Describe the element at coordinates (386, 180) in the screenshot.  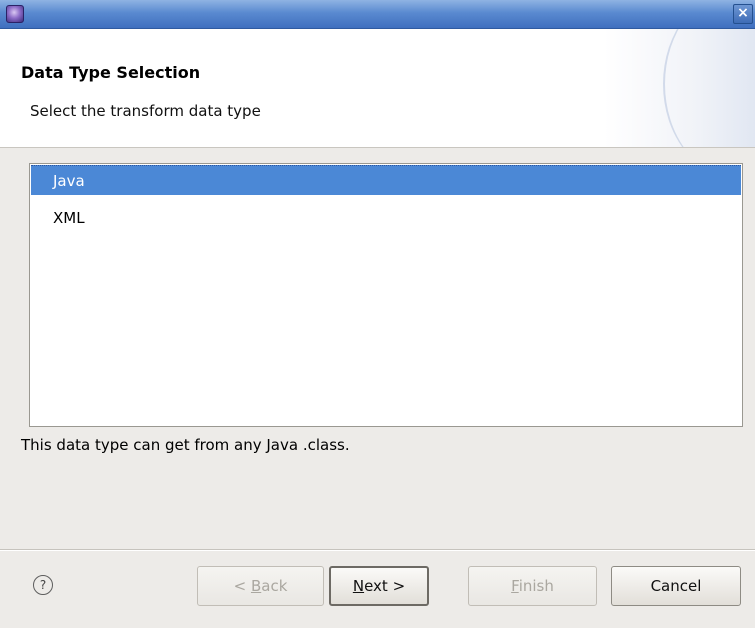
I see `list-item-java: Java` at that location.